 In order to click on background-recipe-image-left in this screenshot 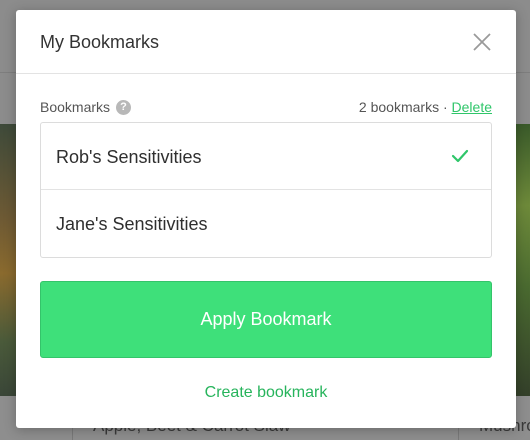, I will do `click(8, 260)`.